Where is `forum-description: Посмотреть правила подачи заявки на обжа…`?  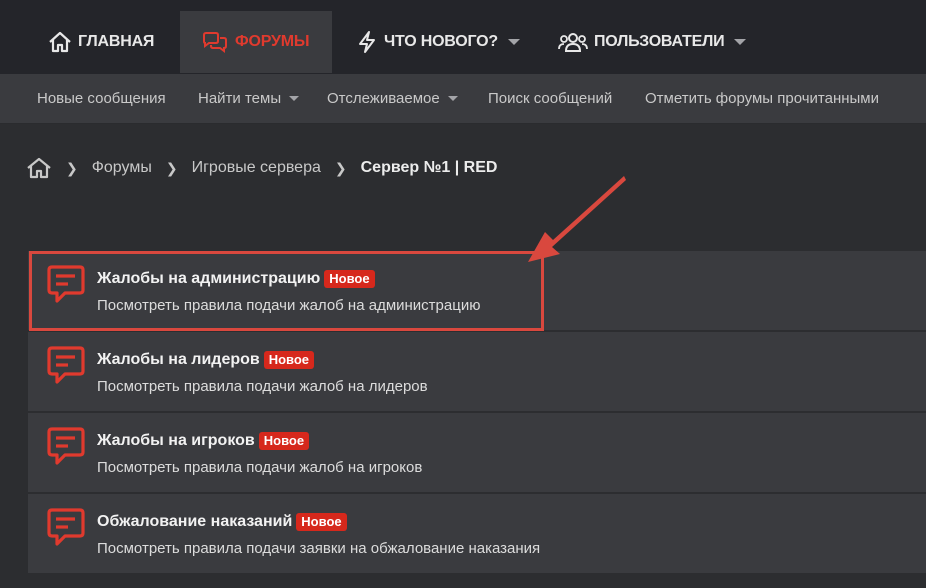
forum-description: Посмотреть правила подачи заявки на обжа… is located at coordinates (318, 548).